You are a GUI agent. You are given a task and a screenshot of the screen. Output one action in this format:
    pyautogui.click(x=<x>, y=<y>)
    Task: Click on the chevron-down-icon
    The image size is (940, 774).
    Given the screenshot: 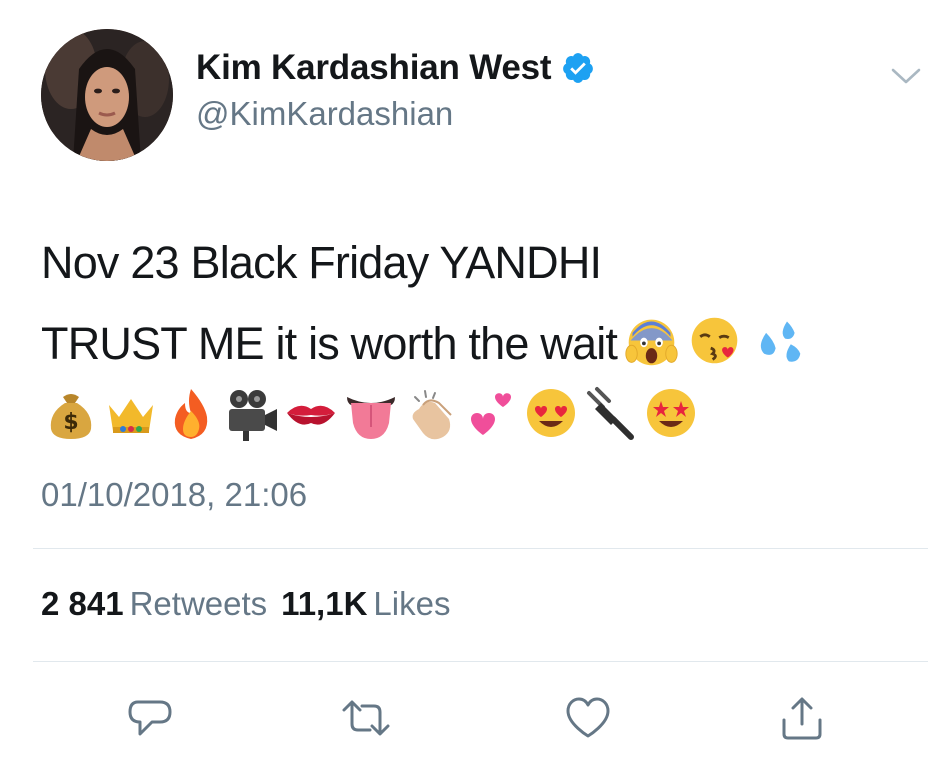 What is the action you would take?
    pyautogui.click(x=906, y=76)
    